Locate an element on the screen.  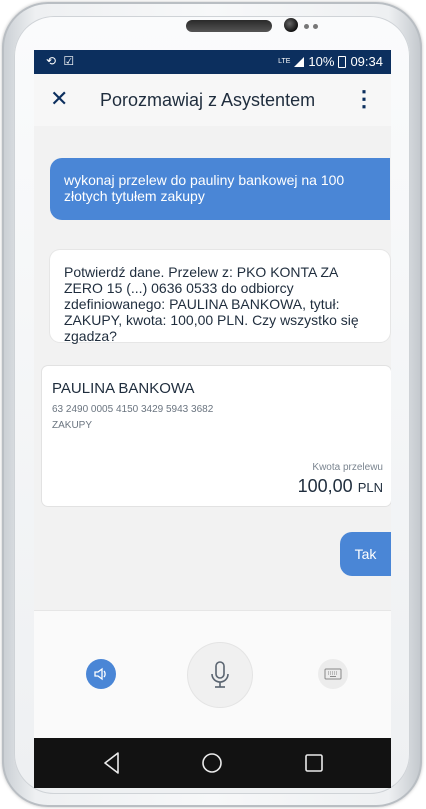
account-number: 63 2490 0005 4150 3429 5943 3682 is located at coordinates (133, 409).